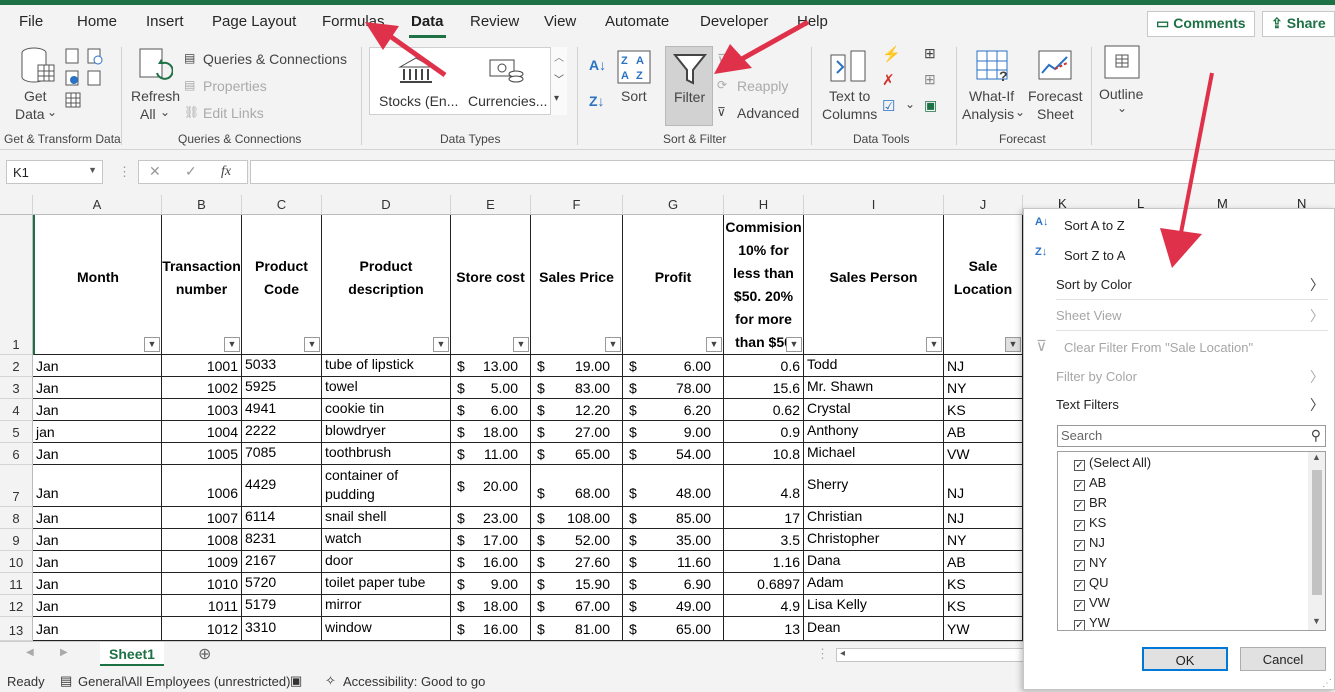  What do you see at coordinates (1158, 347) in the screenshot?
I see `clear-filter-item: Clear Filter From "Sale Location"` at bounding box center [1158, 347].